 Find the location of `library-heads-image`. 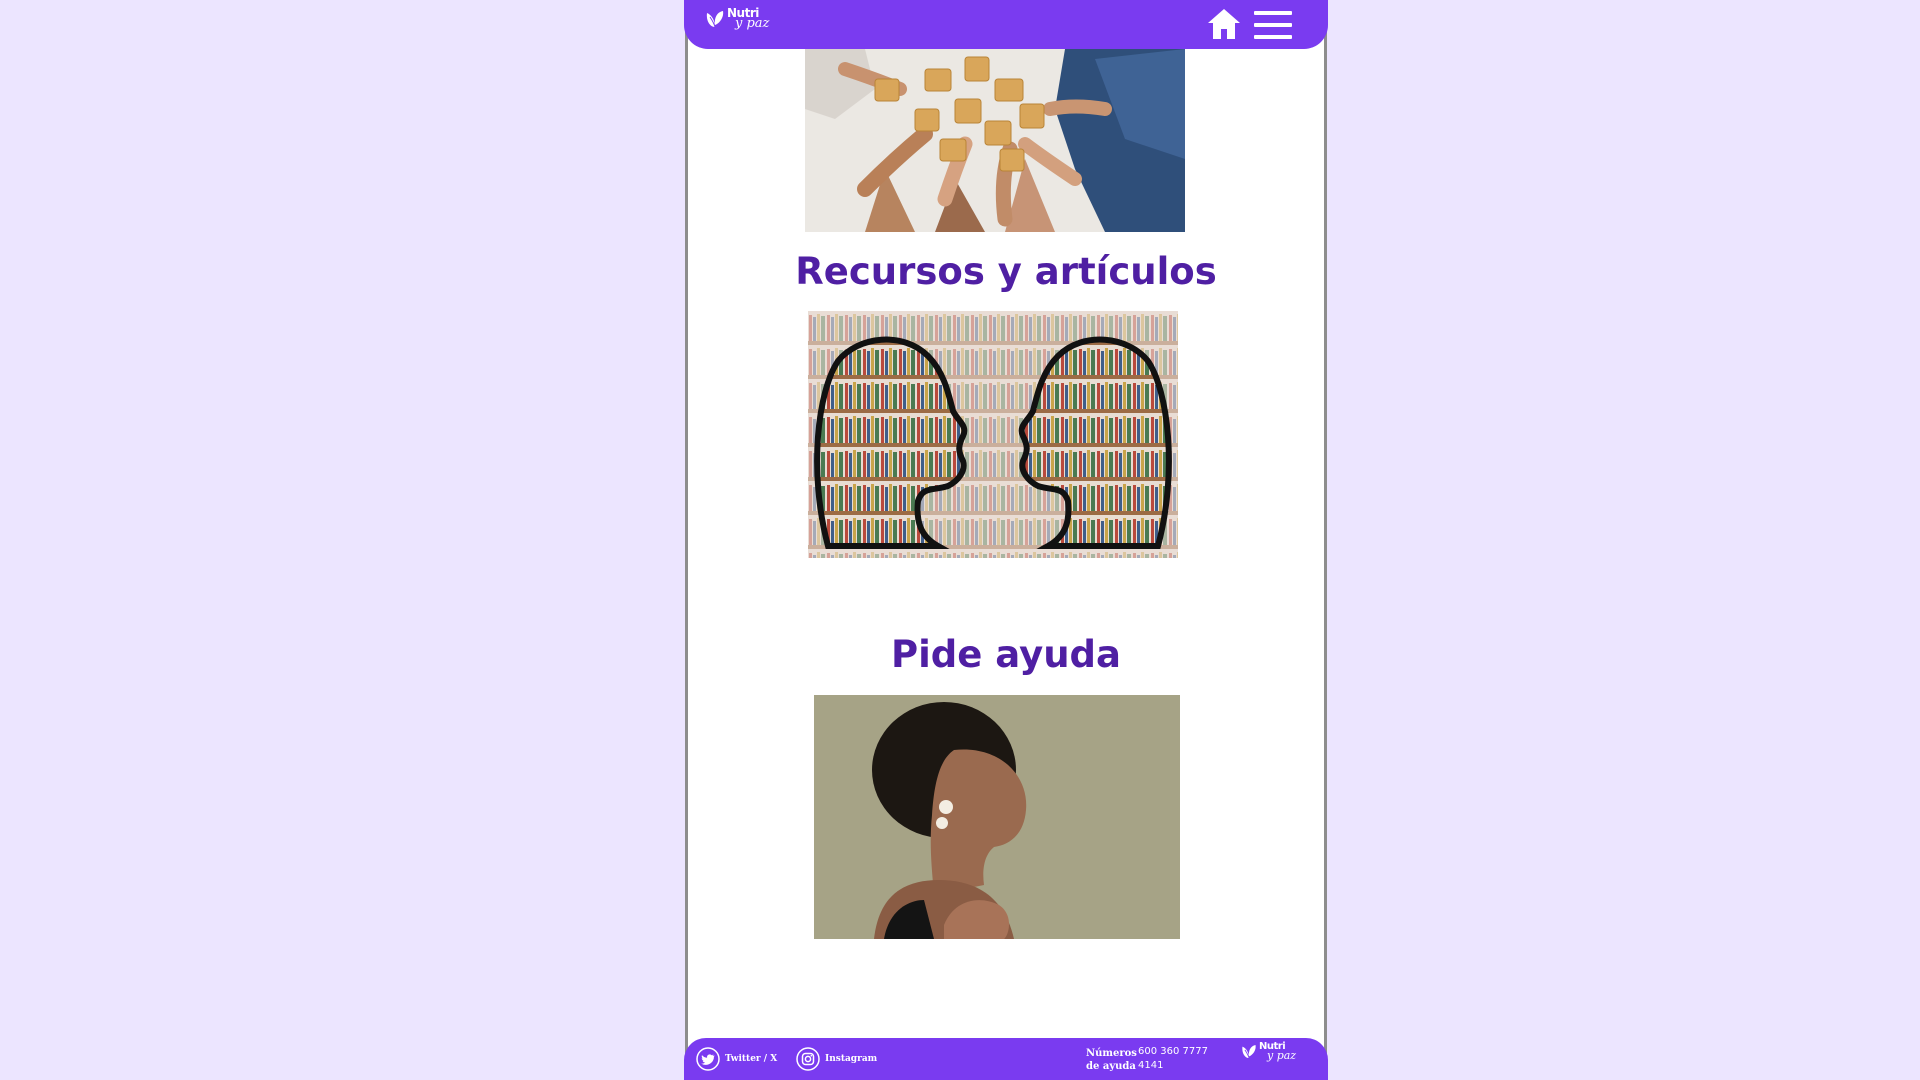

library-heads-image is located at coordinates (993, 434).